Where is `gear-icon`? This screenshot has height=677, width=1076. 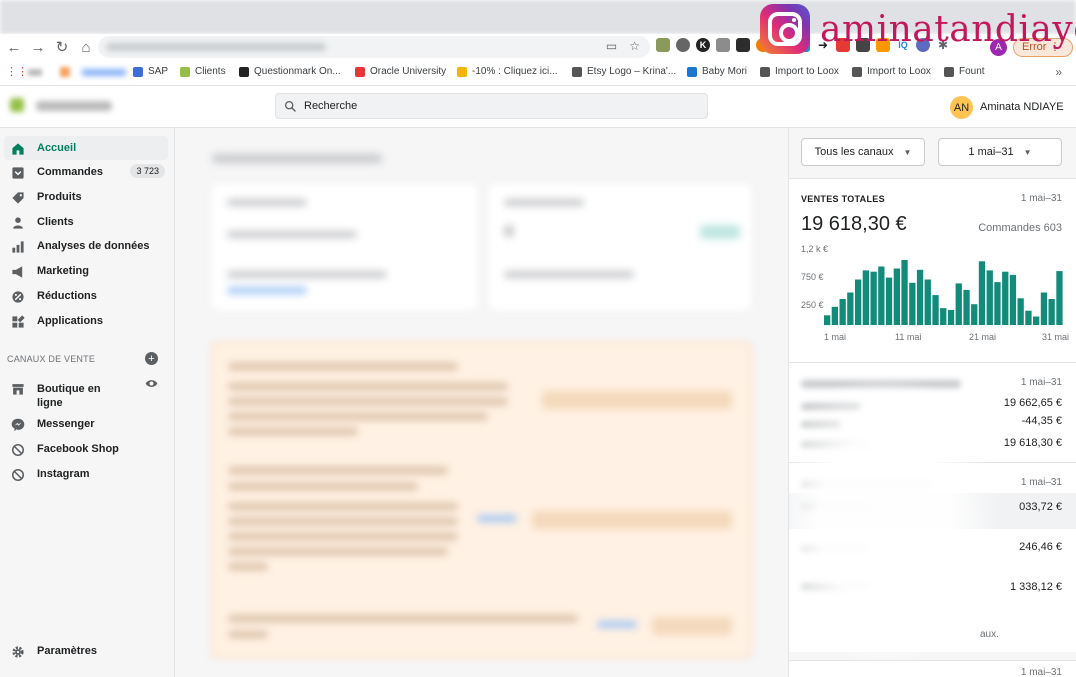
gear-icon is located at coordinates (17, 651).